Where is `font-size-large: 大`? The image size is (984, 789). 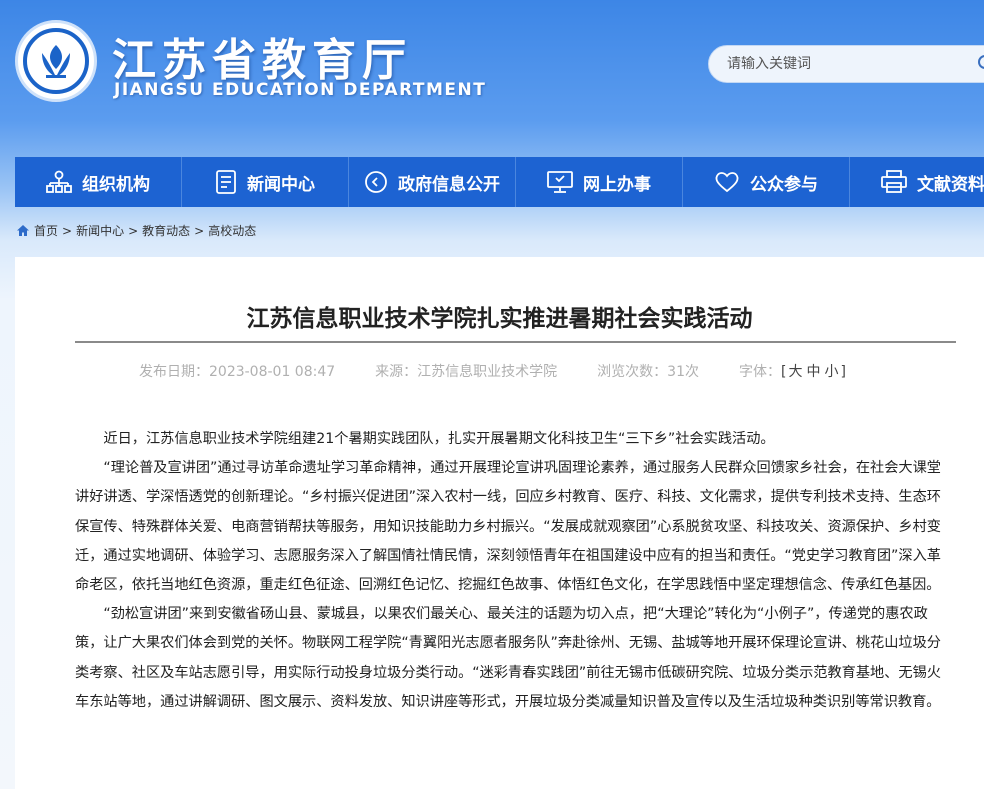 font-size-large: 大 is located at coordinates (795, 372).